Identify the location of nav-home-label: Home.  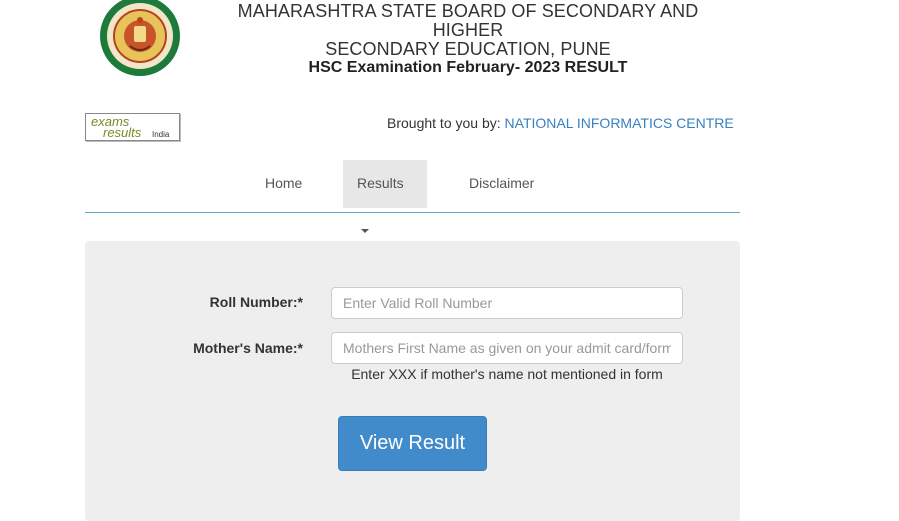
(284, 183).